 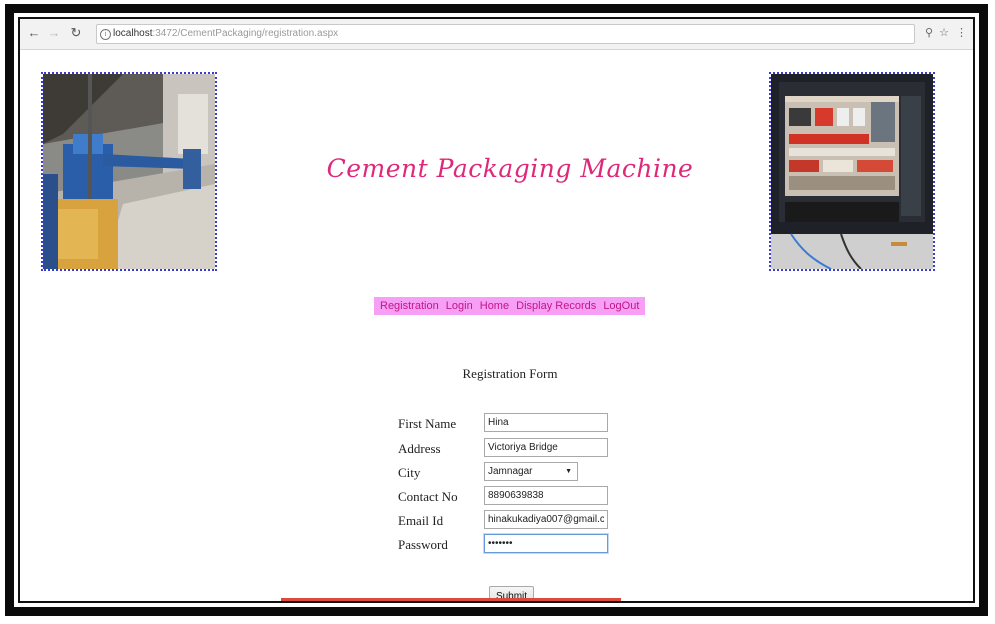 I want to click on form-title: Registration Form, so click(x=510, y=373).